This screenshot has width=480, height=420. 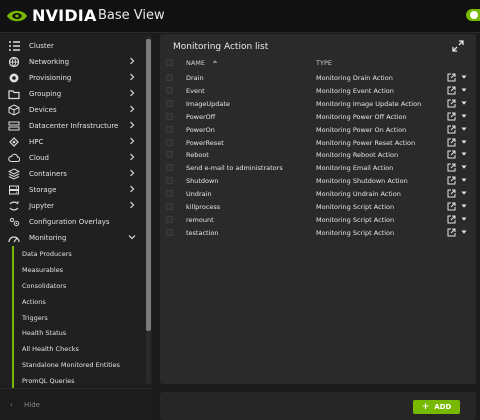 I want to click on submenu-item-consolidators: Consolidators, so click(x=44, y=286).